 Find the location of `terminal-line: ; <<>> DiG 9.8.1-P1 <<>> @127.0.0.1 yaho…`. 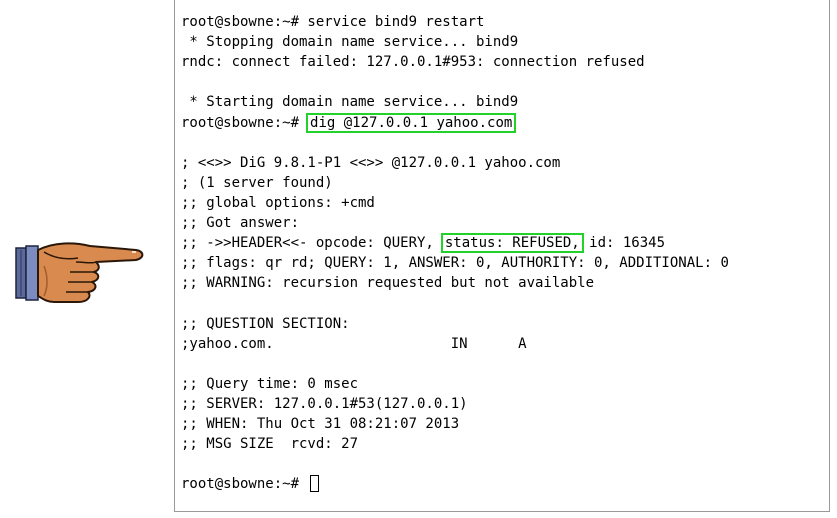

terminal-line: ; <<>> DiG 9.8.1-P1 <<>> @127.0.0.1 yaho… is located at coordinates (371, 163).